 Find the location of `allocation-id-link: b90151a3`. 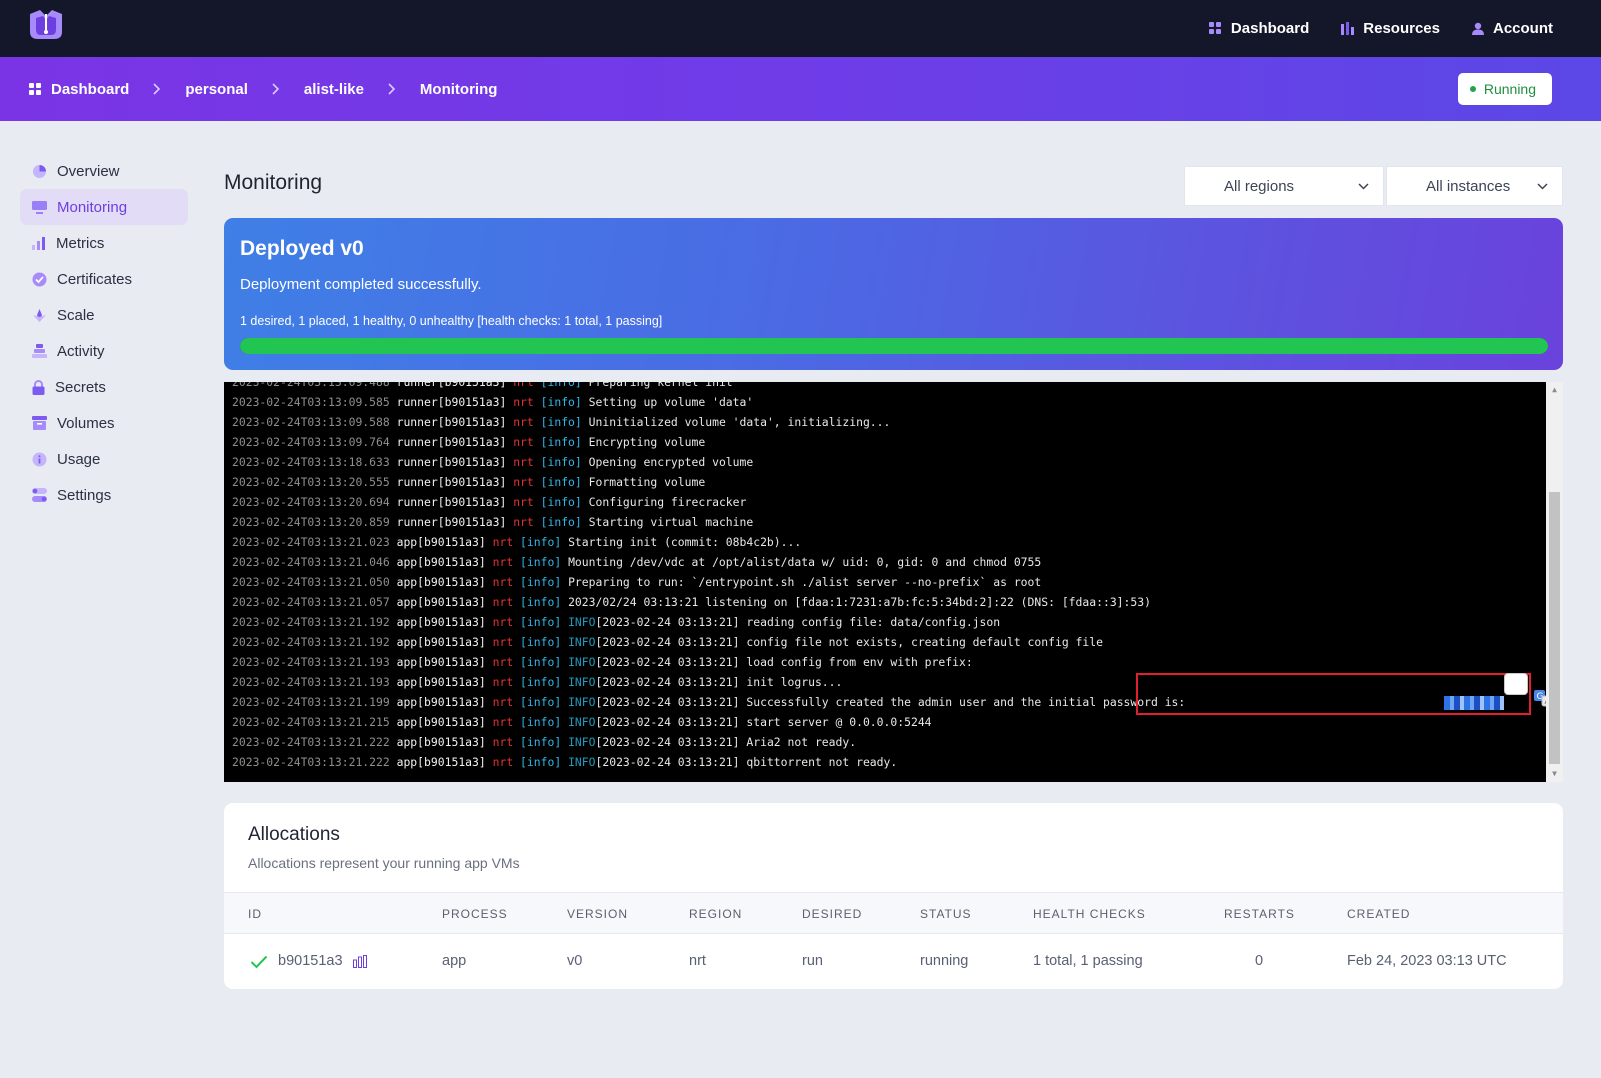

allocation-id-link: b90151a3 is located at coordinates (310, 961).